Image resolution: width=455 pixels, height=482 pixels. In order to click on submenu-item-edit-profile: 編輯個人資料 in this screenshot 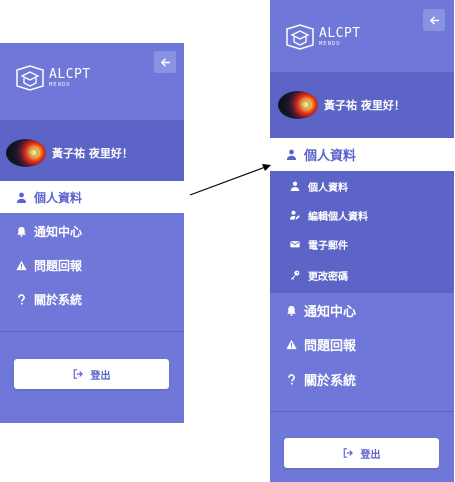, I will do `click(362, 215)`.